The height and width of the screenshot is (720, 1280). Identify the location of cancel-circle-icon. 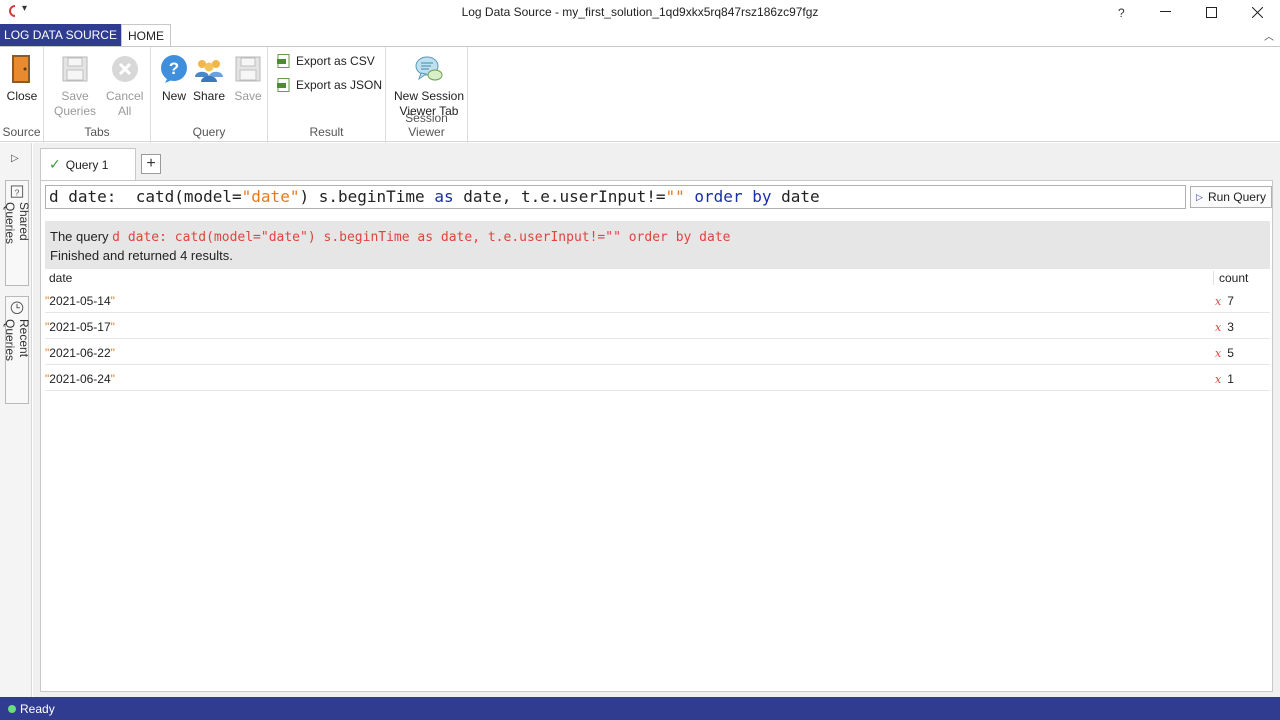
(125, 69).